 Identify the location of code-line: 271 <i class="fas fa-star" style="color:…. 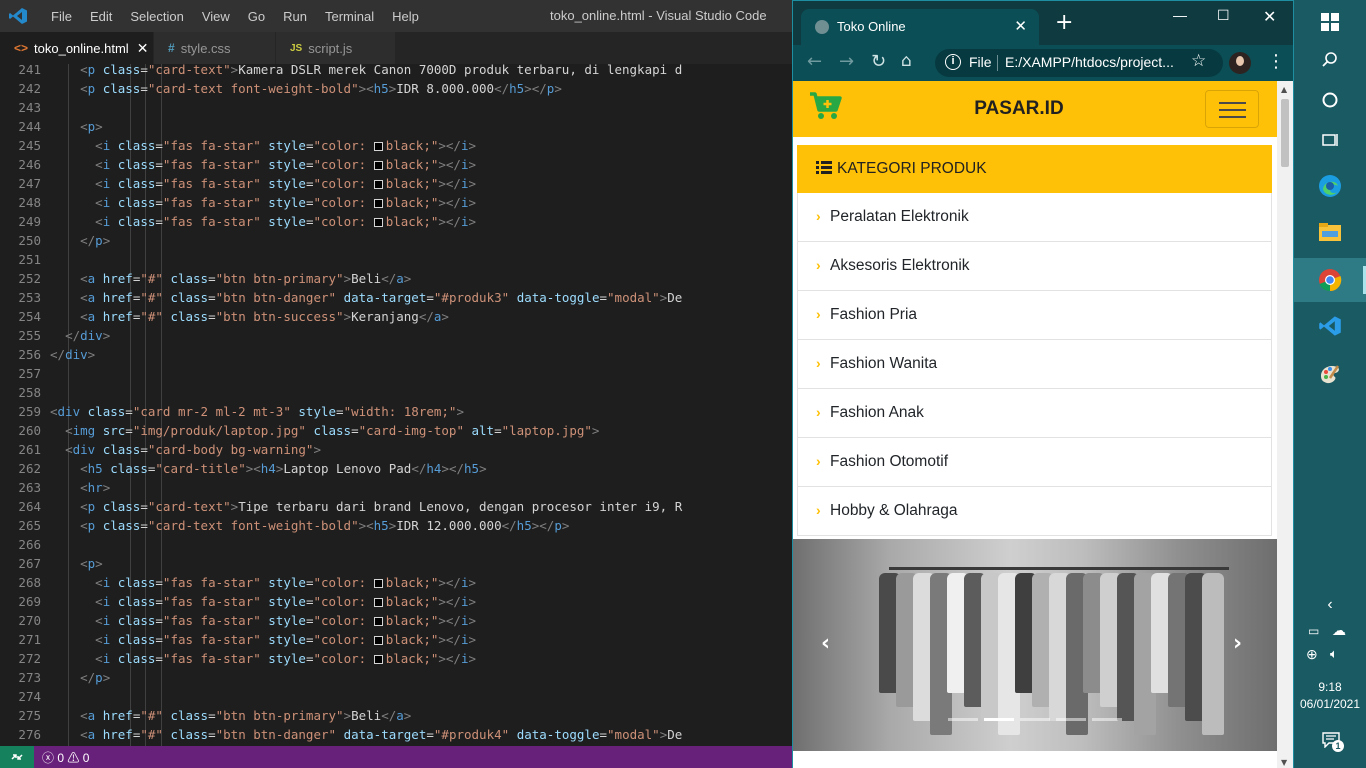
(396, 639).